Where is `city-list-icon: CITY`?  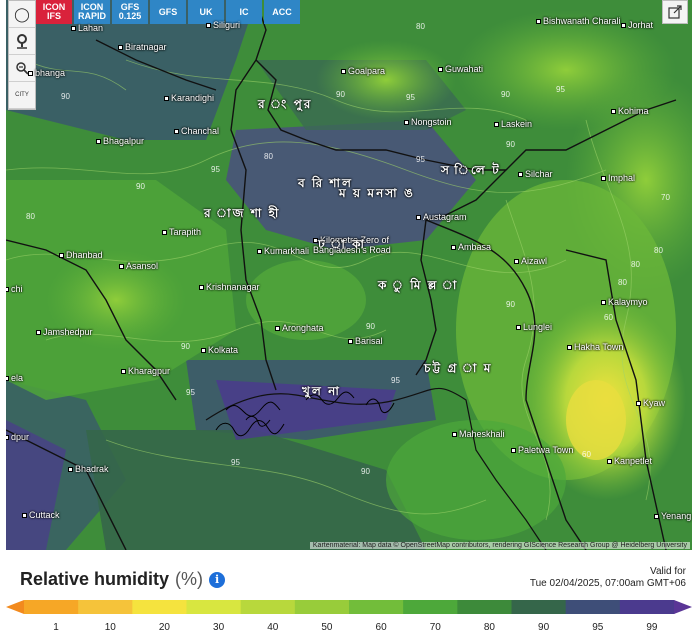
city-list-icon: CITY is located at coordinates (22, 95).